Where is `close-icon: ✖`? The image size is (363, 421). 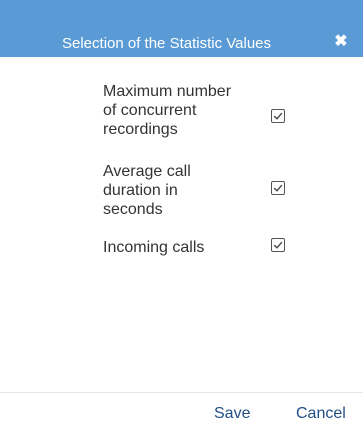
close-icon: ✖ is located at coordinates (341, 42).